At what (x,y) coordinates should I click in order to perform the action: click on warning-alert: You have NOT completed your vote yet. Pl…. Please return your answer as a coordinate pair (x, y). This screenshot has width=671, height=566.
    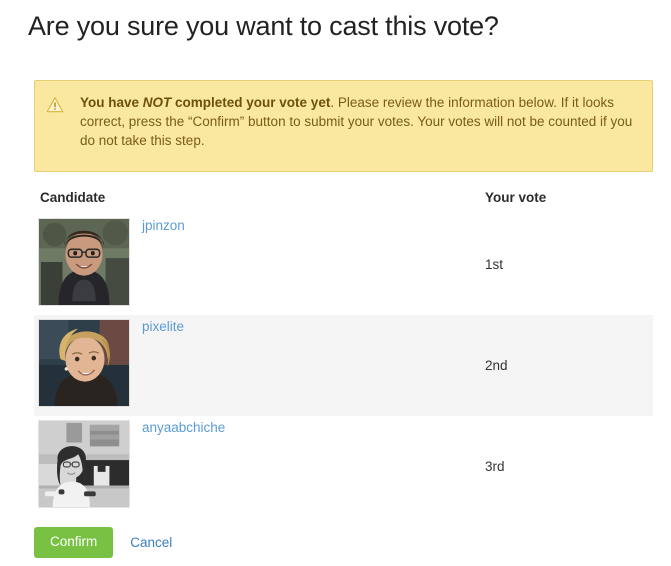
    Looking at the image, I should click on (343, 126).